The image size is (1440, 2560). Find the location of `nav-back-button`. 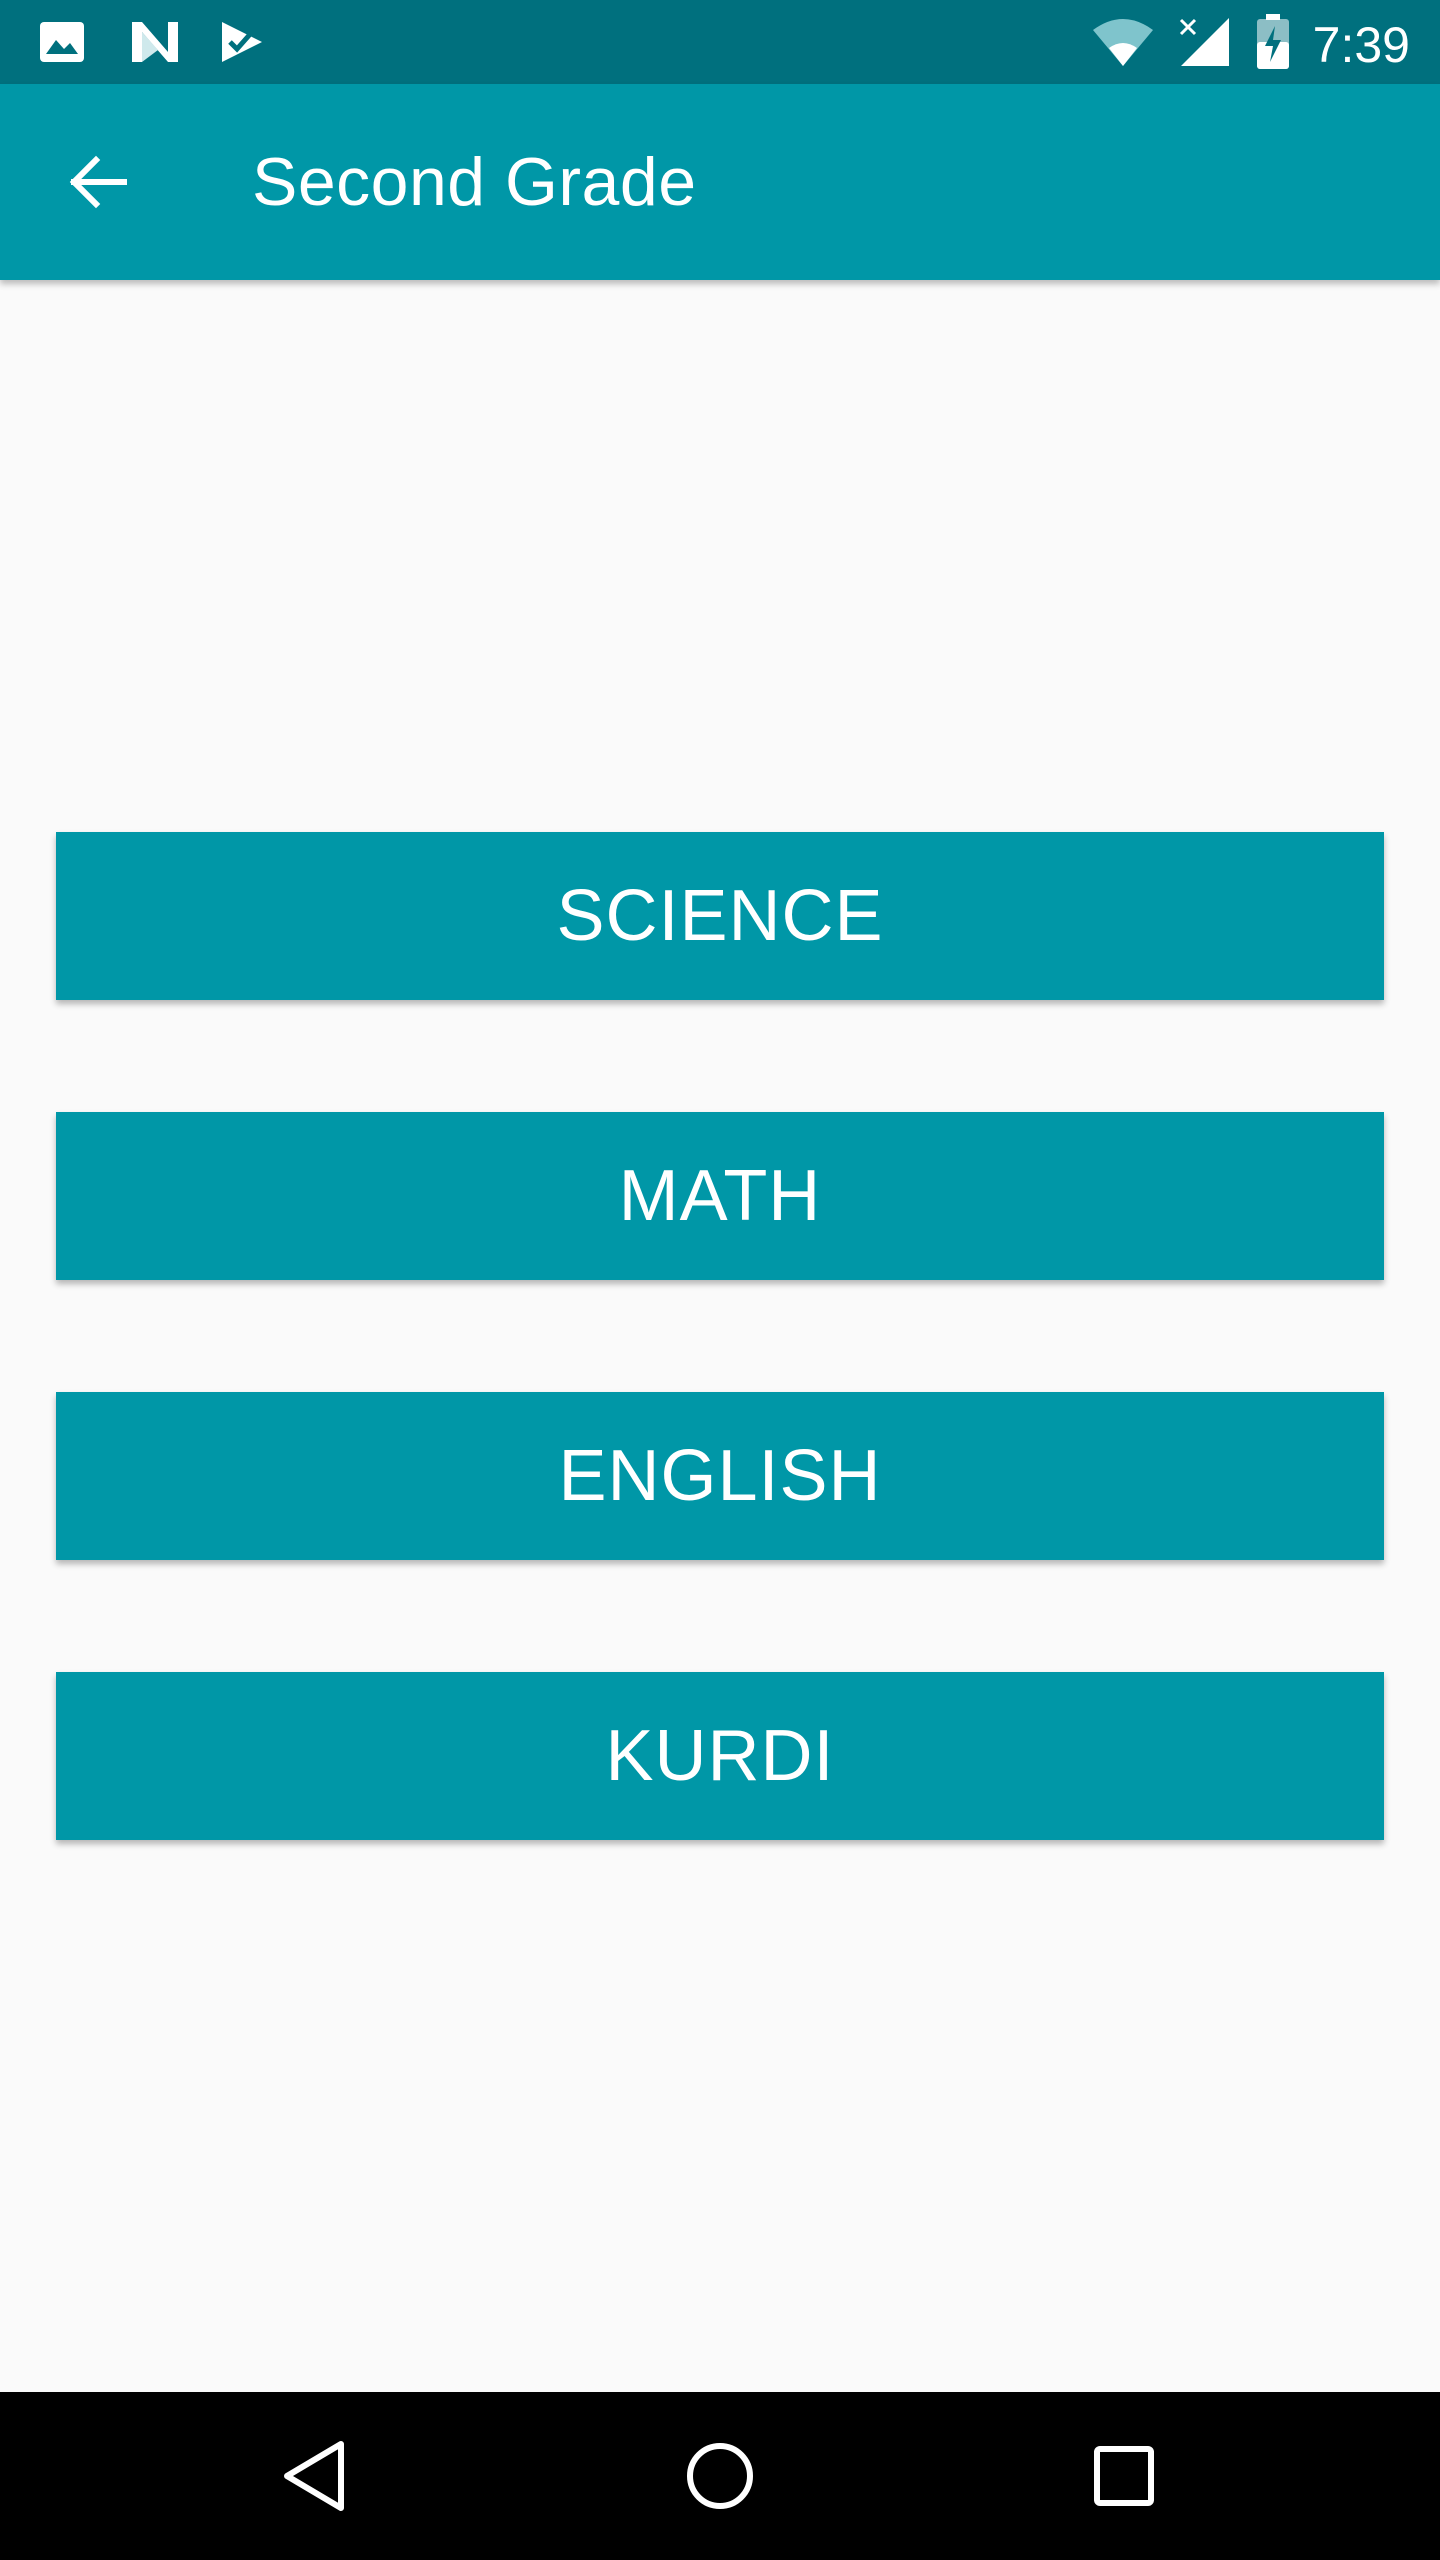

nav-back-button is located at coordinates (316, 2476).